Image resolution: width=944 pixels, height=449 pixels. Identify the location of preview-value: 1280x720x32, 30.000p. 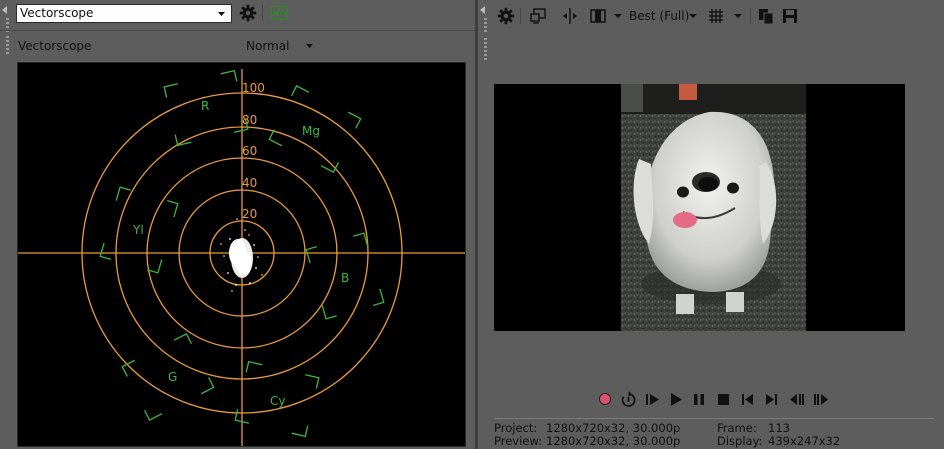
(613, 441).